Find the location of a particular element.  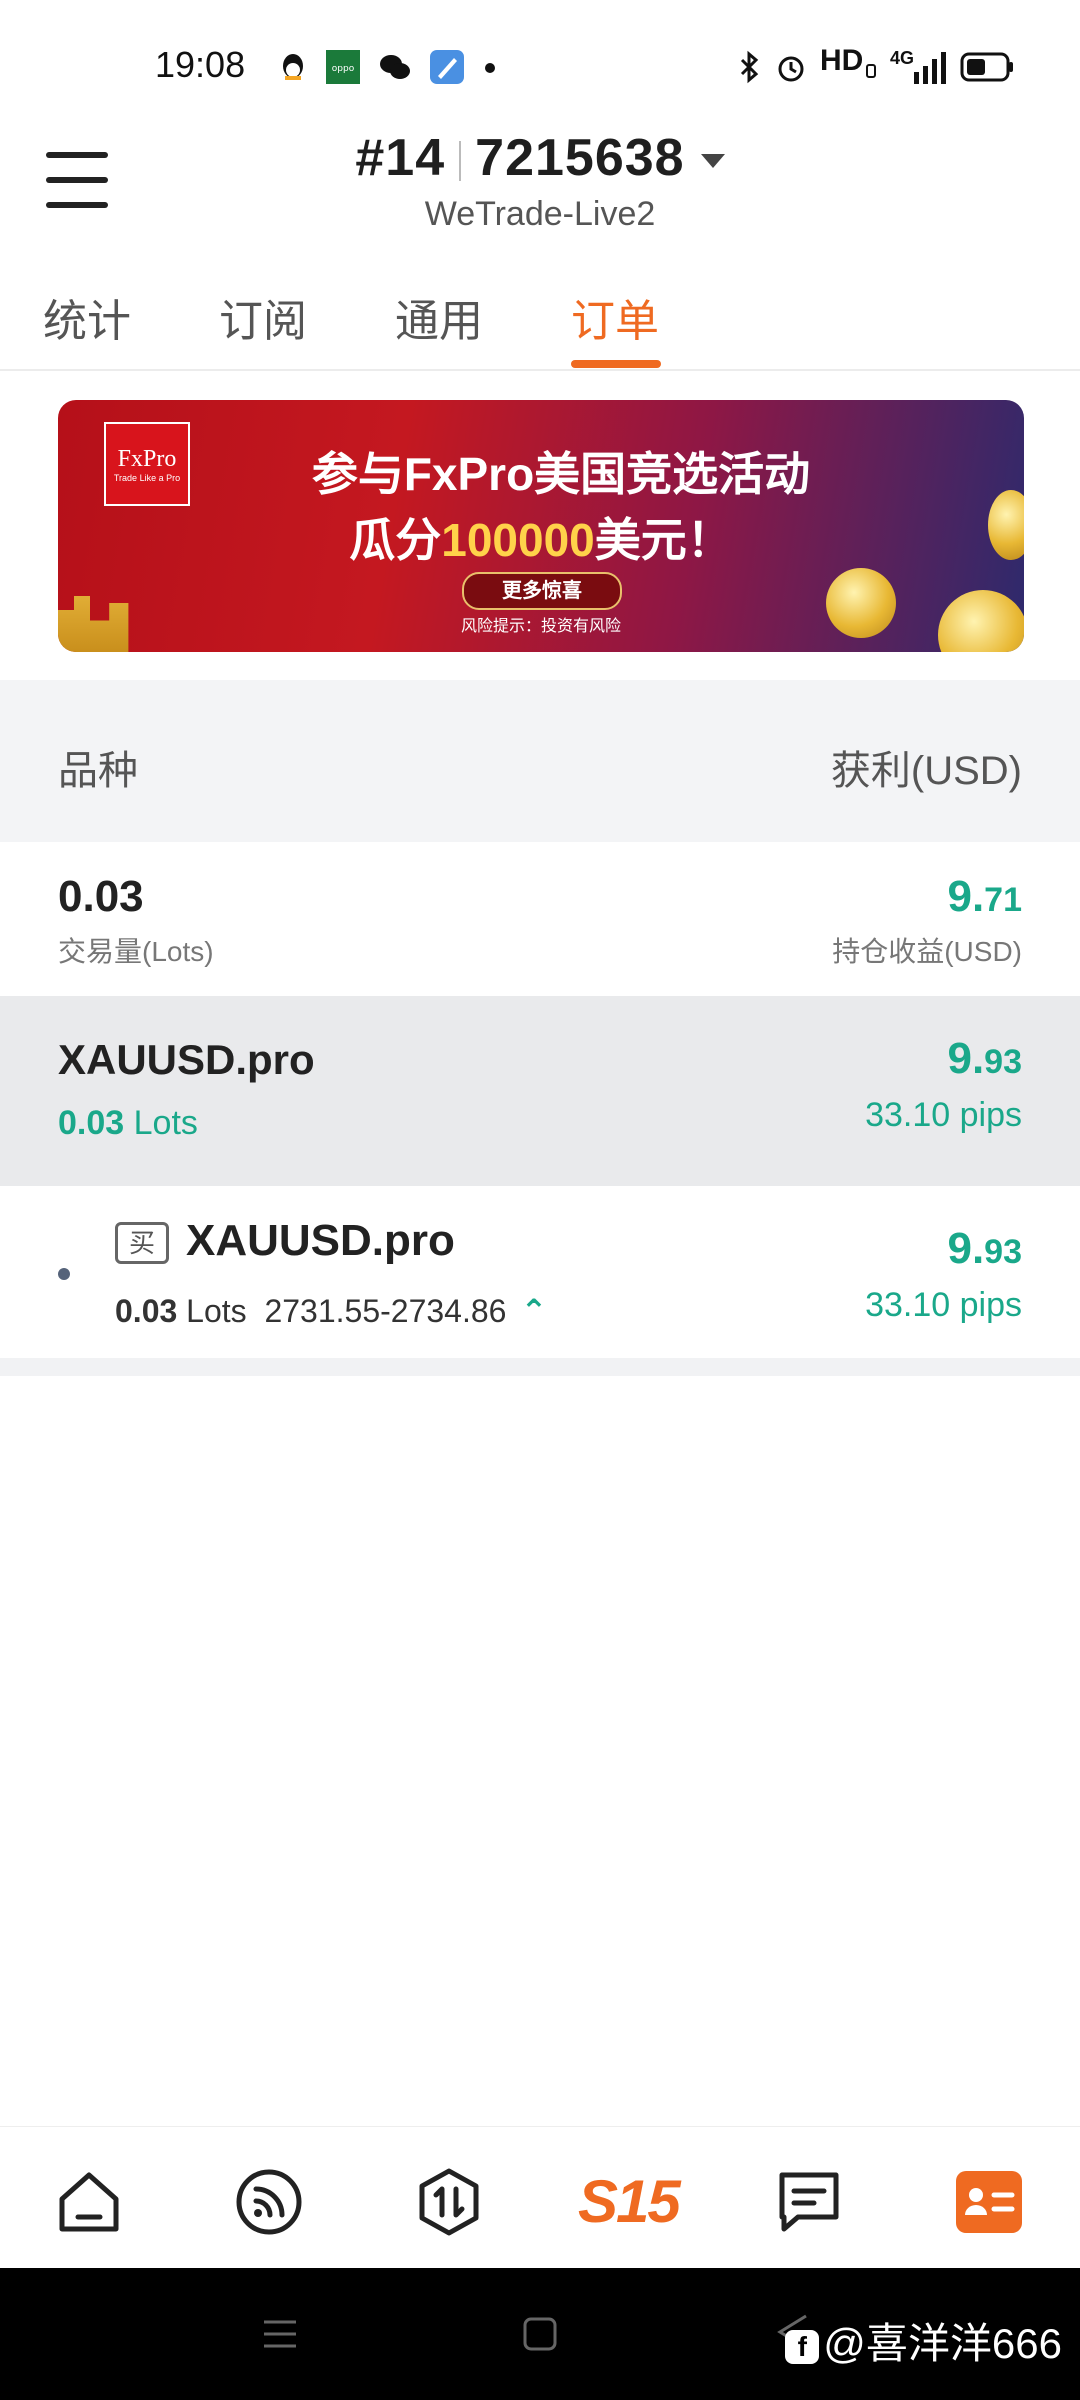

messages-icon is located at coordinates (809, 2202).